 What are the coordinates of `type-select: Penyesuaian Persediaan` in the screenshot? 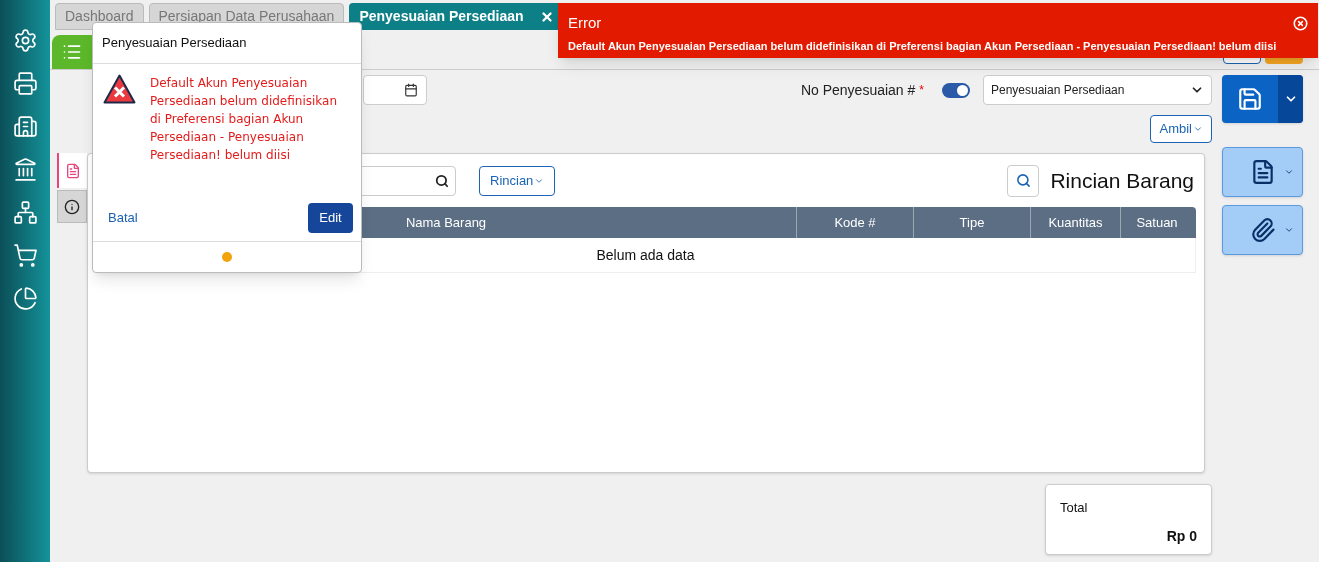 It's located at (1097, 90).